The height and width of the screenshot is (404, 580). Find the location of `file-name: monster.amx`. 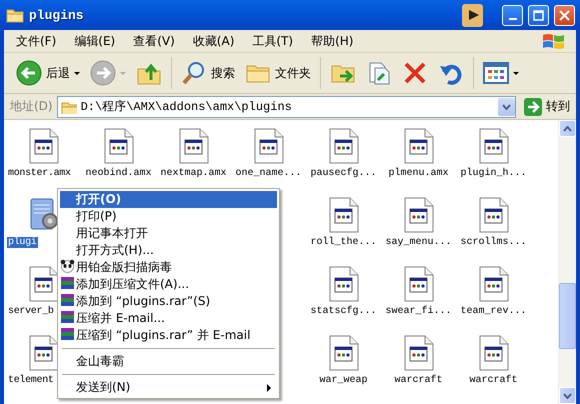

file-name: monster.amx is located at coordinates (39, 173).